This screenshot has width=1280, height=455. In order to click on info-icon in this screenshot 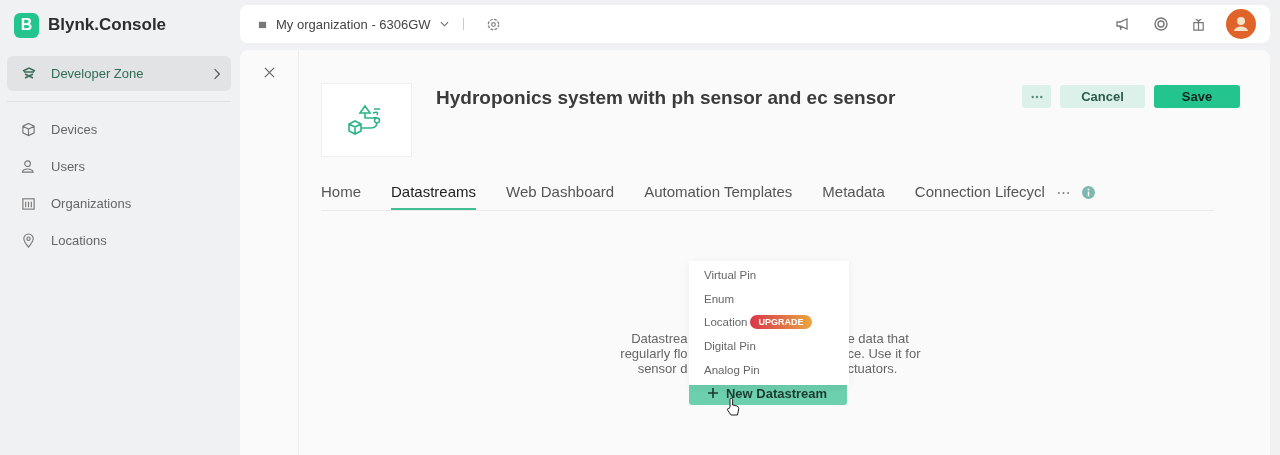, I will do `click(1088, 192)`.